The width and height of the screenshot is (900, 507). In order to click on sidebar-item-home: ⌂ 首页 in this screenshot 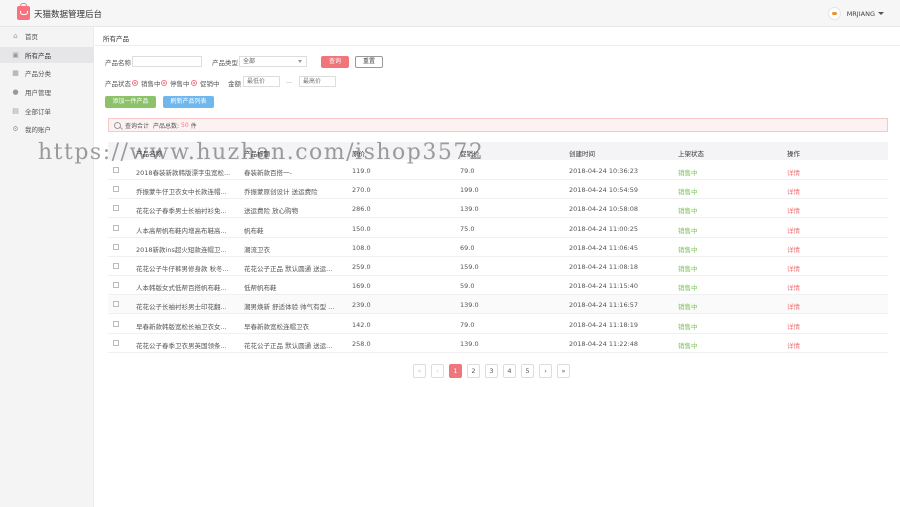, I will do `click(47, 36)`.